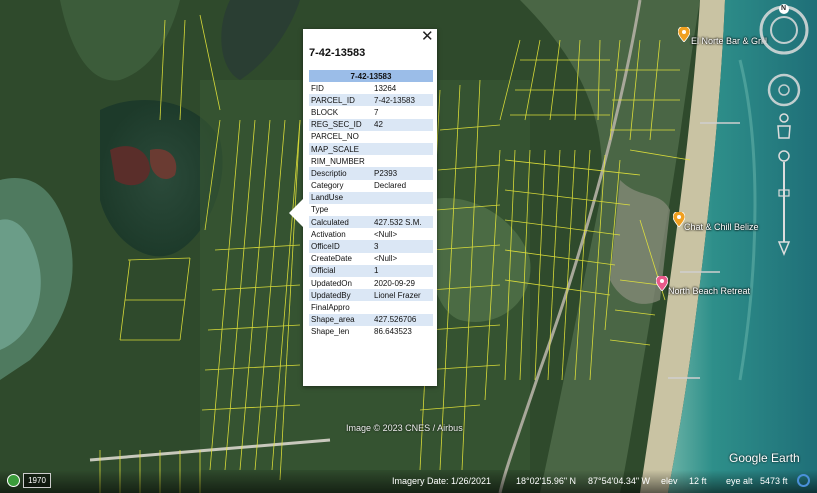 This screenshot has height=493, width=817. What do you see at coordinates (619, 481) in the screenshot?
I see `longitude-readout: 87°54'04.34" W` at bounding box center [619, 481].